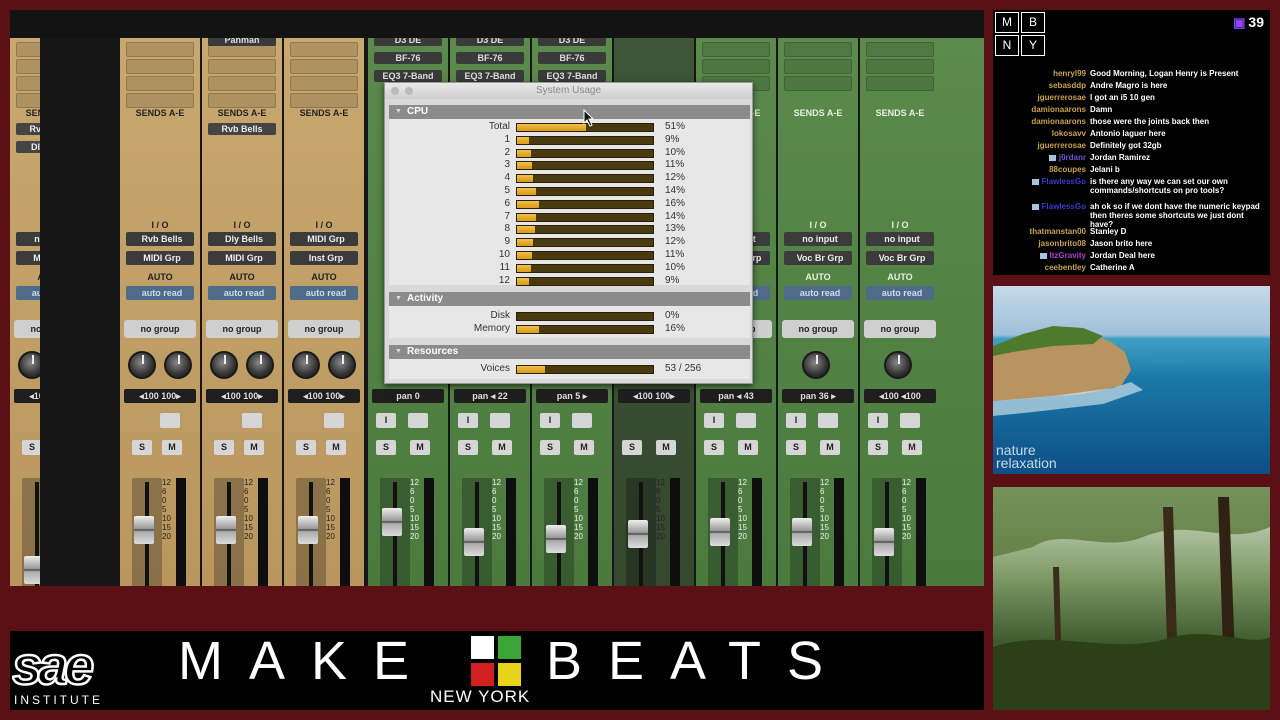 The width and height of the screenshot is (1280, 720). I want to click on chat-username: jasonbrito08, so click(1062, 243).